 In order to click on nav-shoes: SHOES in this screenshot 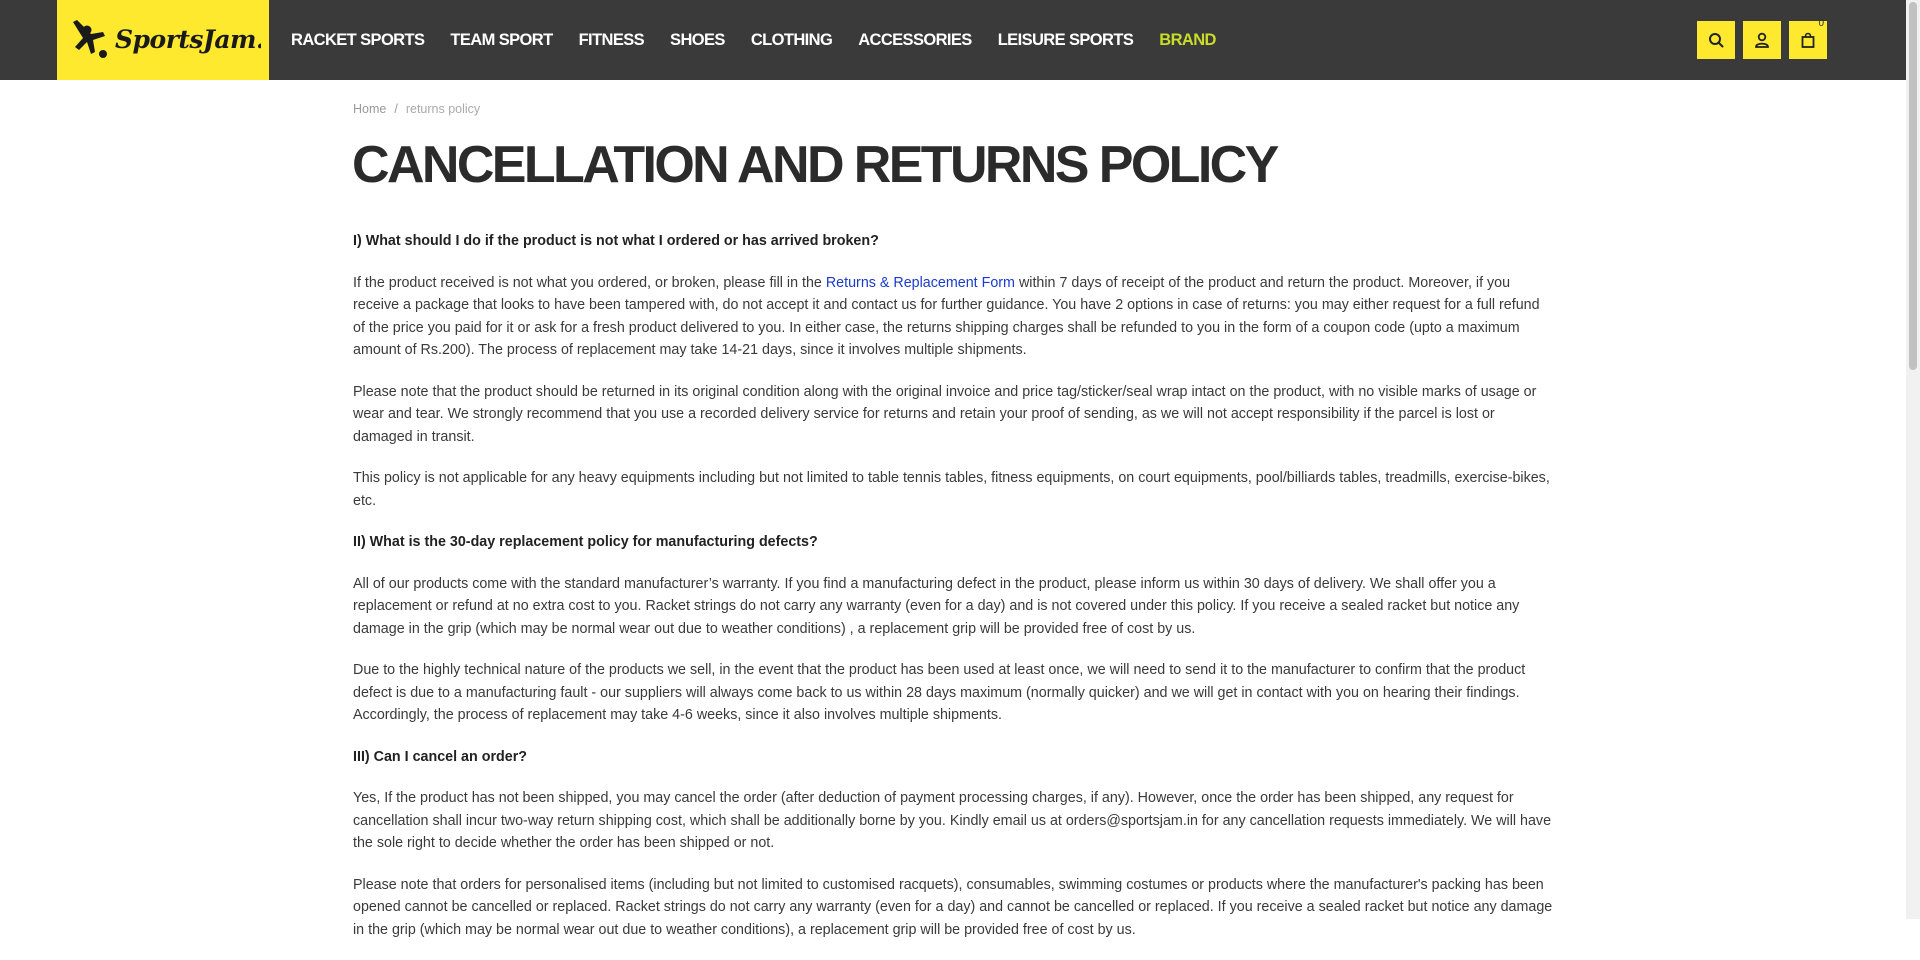, I will do `click(697, 40)`.